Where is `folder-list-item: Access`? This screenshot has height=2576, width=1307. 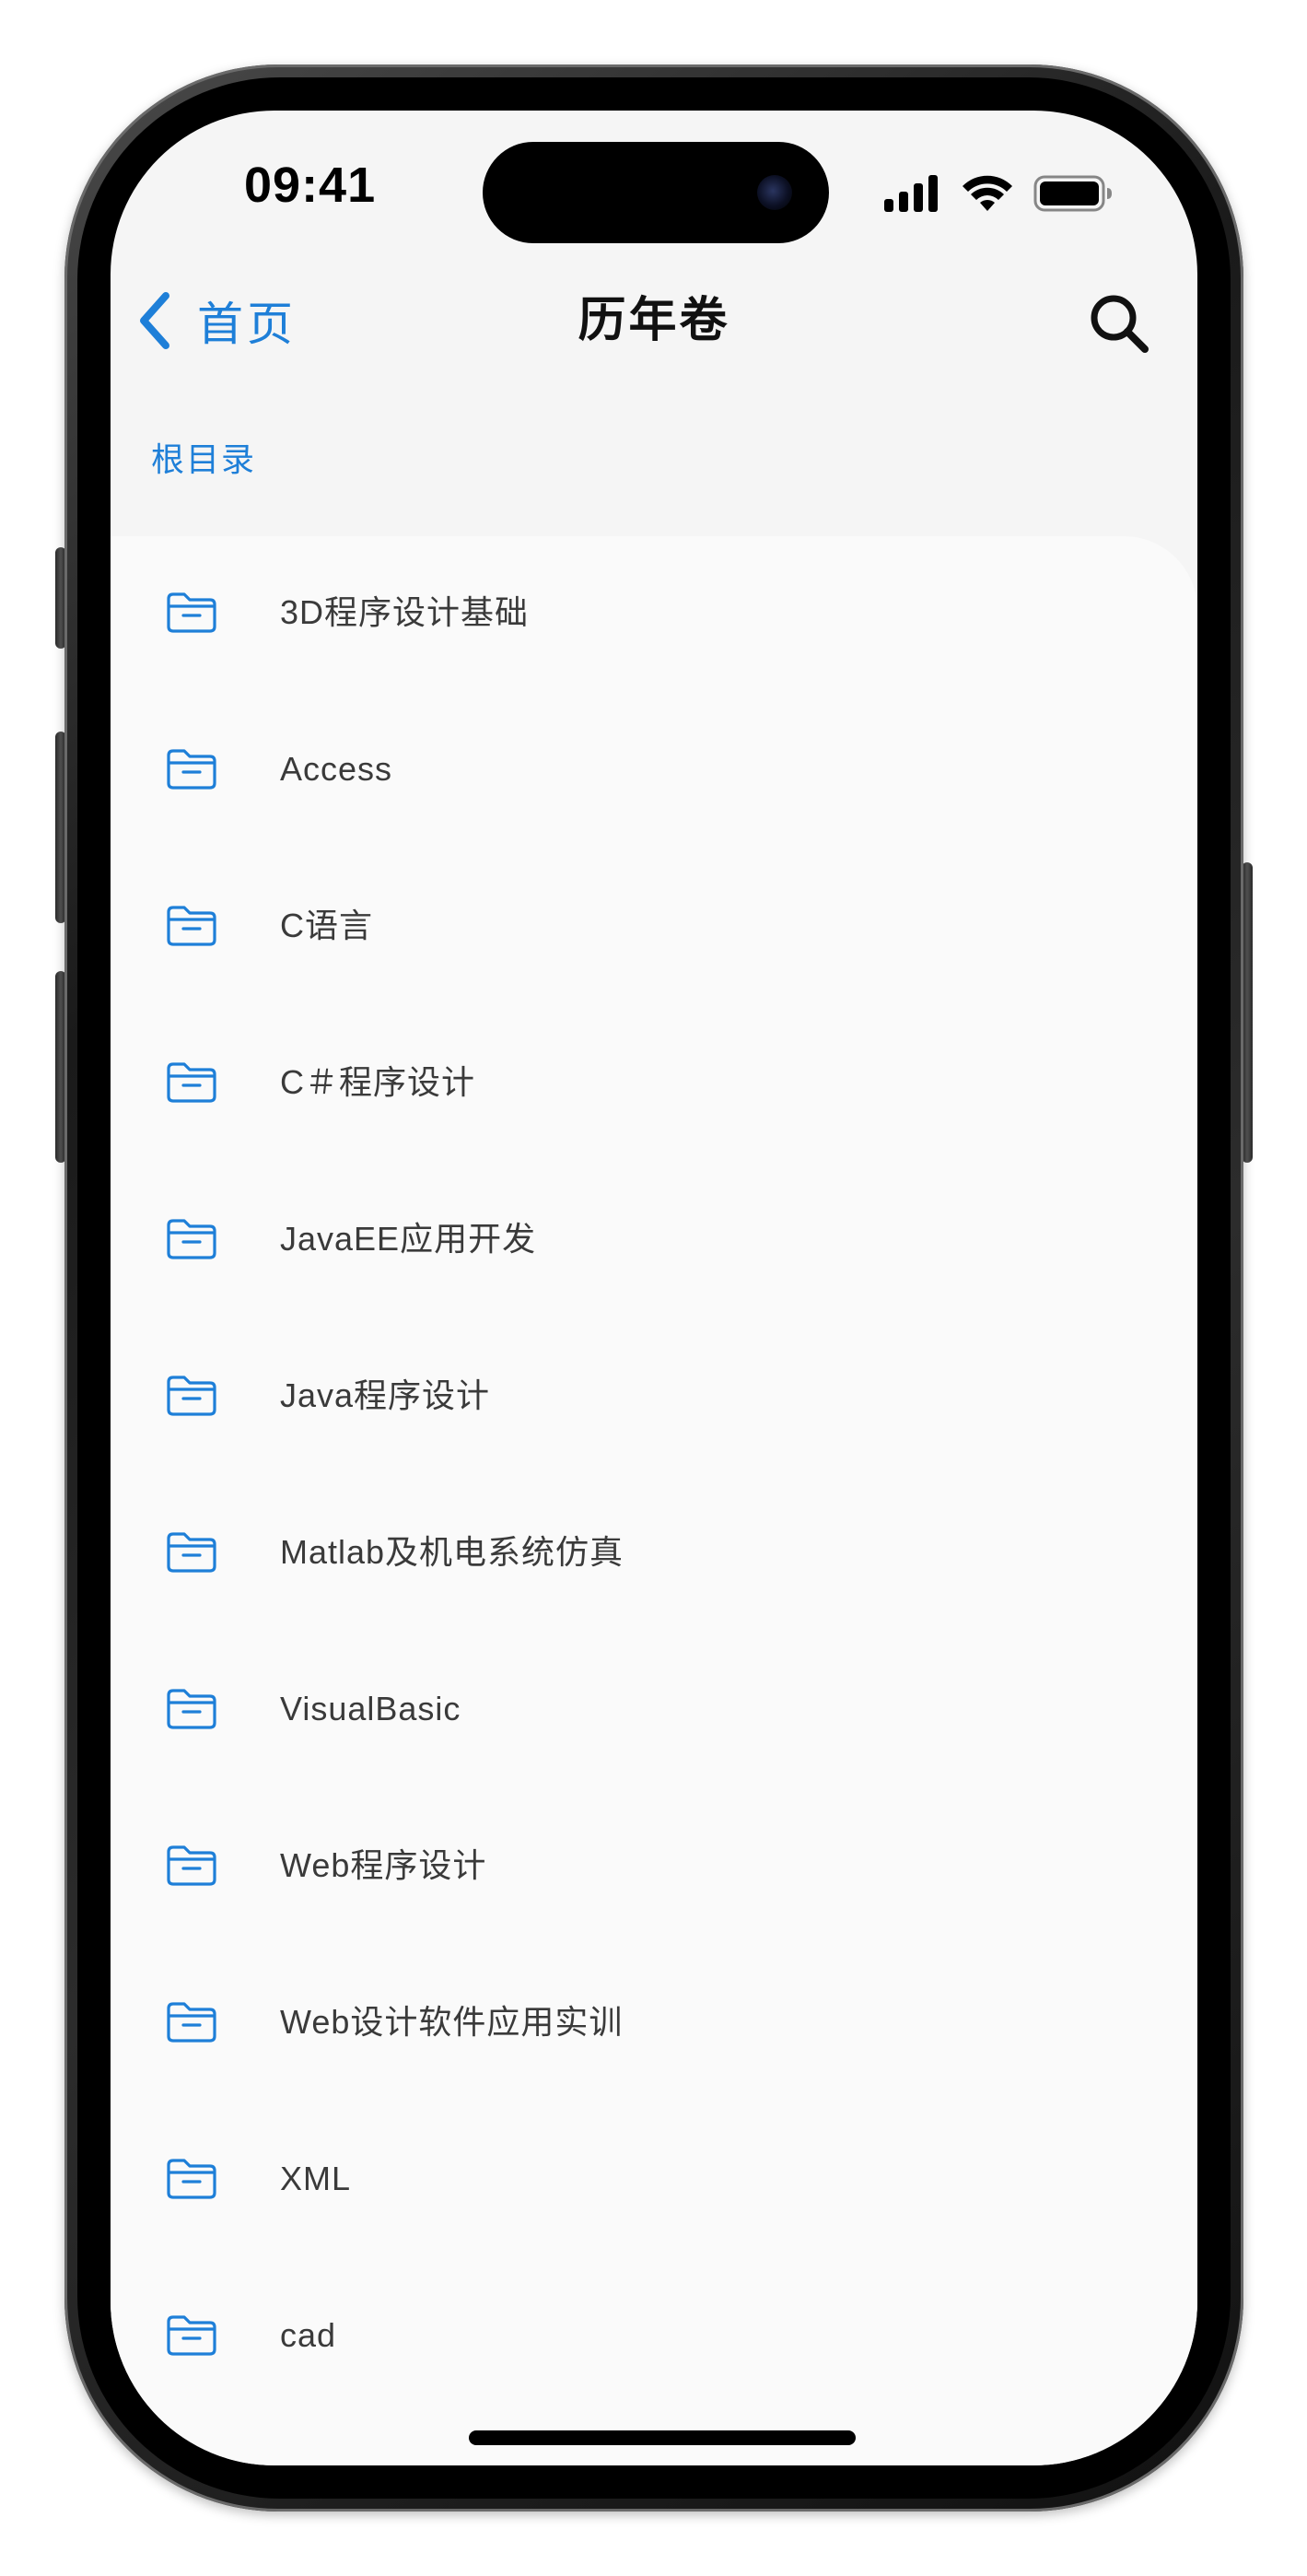 folder-list-item: Access is located at coordinates (654, 771).